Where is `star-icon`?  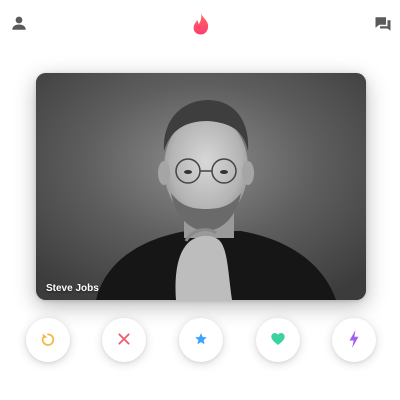
star-icon is located at coordinates (201, 340).